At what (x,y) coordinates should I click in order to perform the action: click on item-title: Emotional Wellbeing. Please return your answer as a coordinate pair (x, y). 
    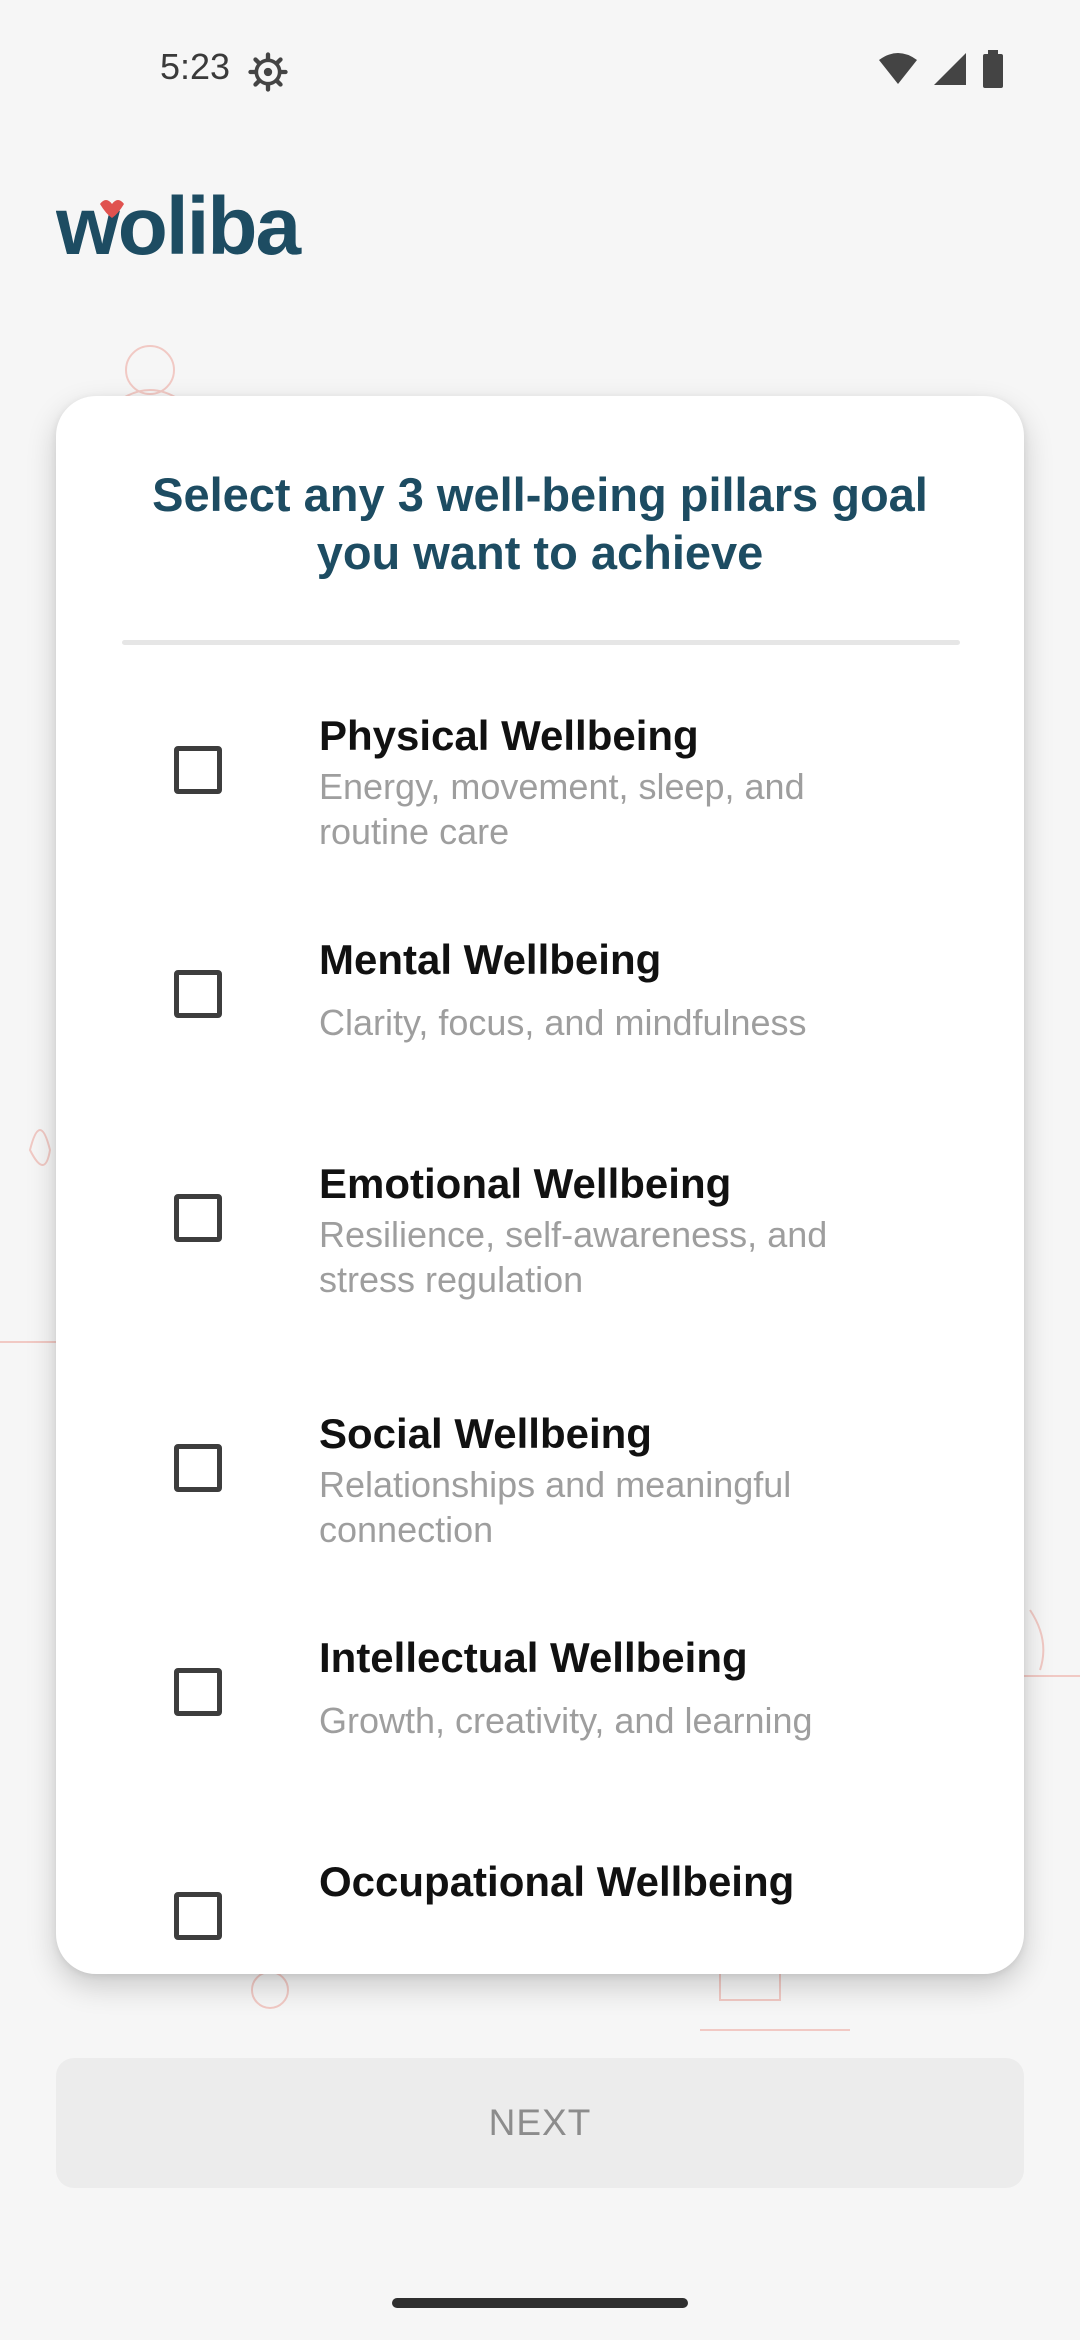
    Looking at the image, I should click on (525, 1183).